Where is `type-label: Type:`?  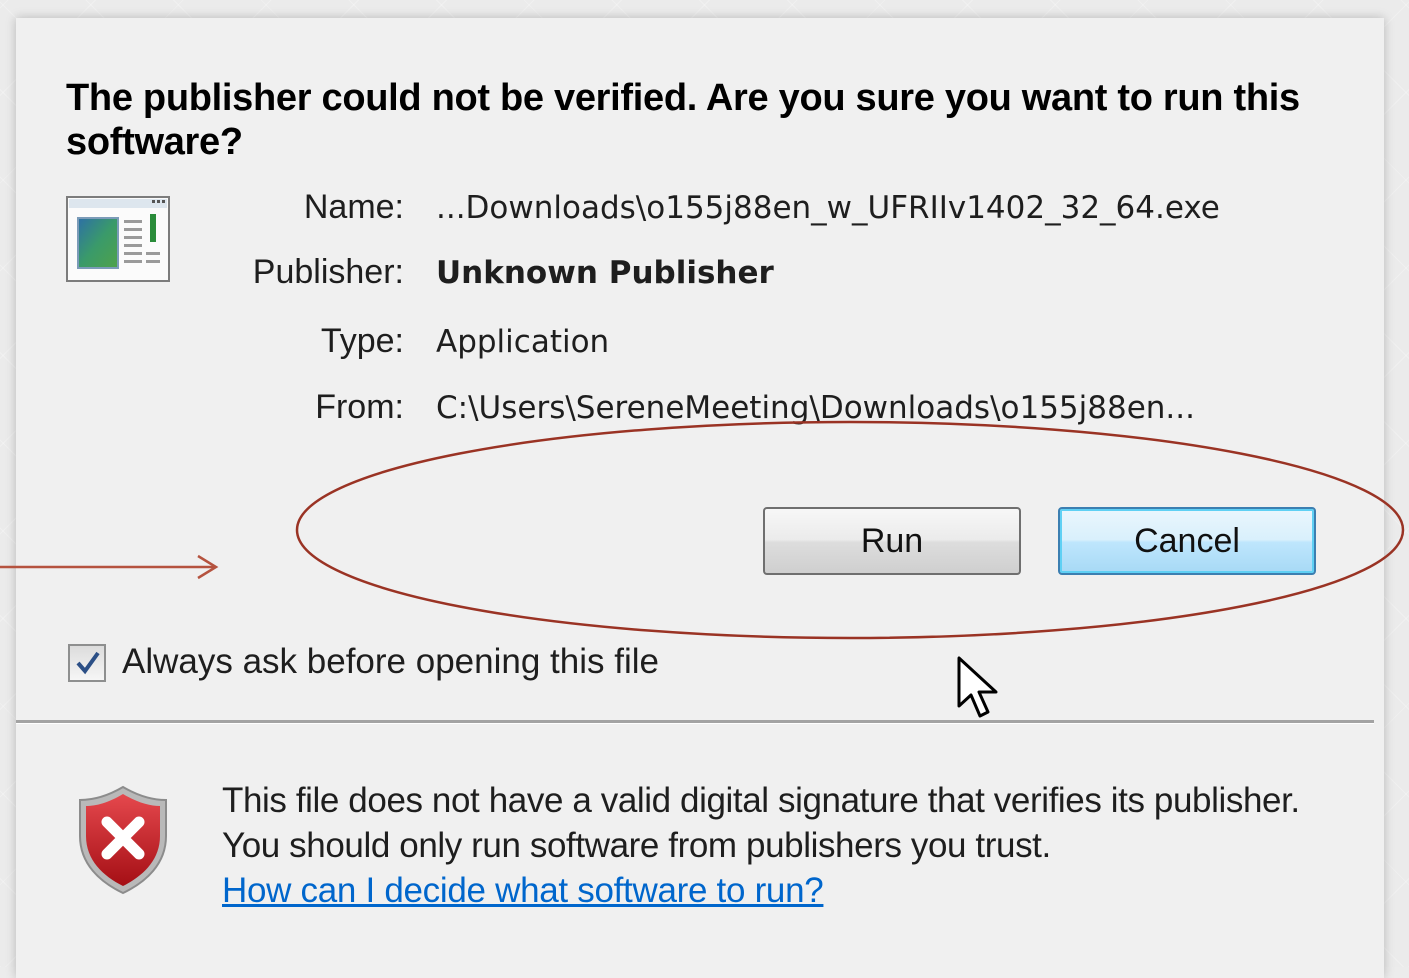 type-label: Type: is located at coordinates (362, 341).